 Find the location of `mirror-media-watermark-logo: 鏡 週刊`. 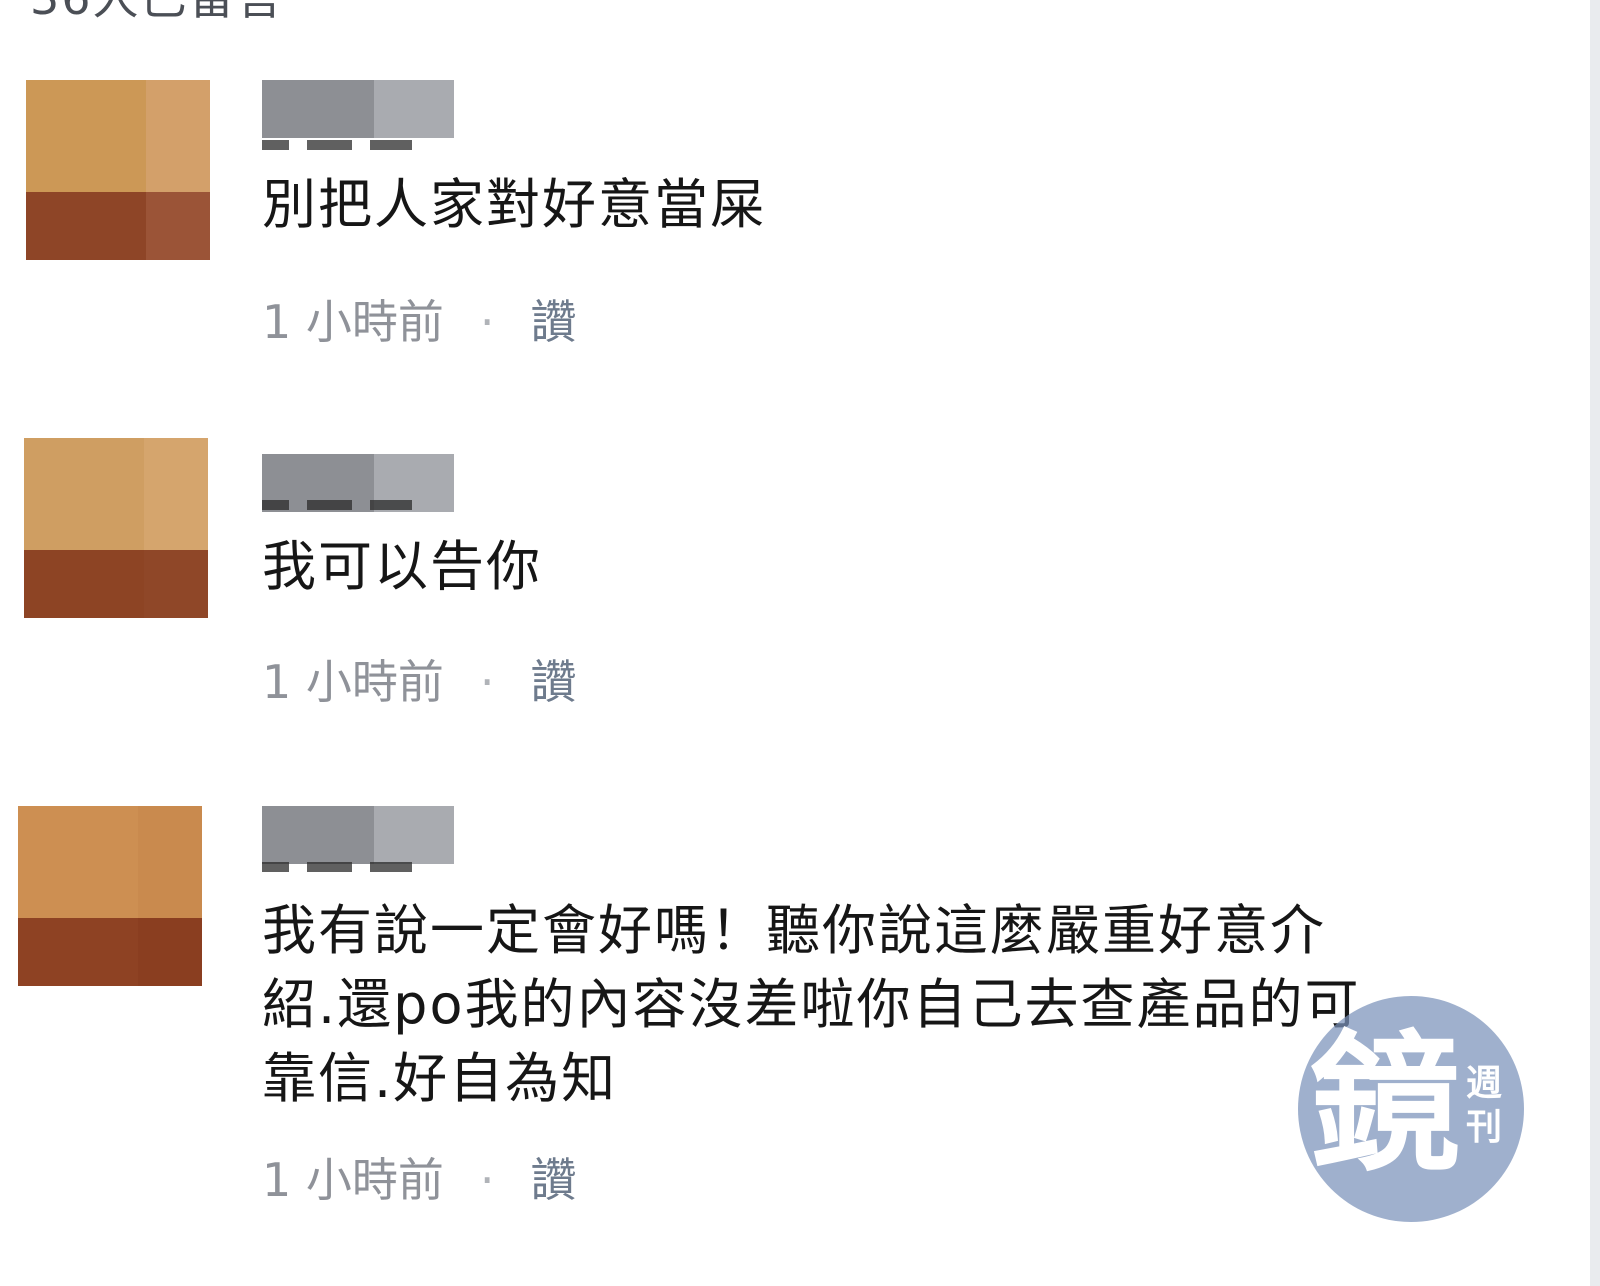

mirror-media-watermark-logo: 鏡 週刊 is located at coordinates (1411, 1109).